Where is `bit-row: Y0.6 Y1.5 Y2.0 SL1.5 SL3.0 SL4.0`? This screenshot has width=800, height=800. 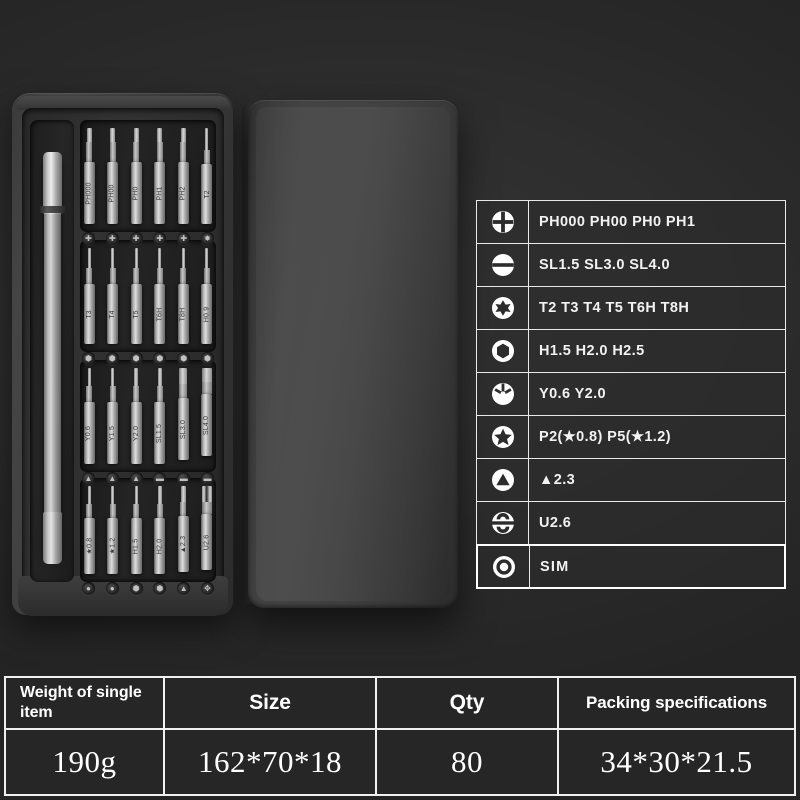 bit-row: Y0.6 Y1.5 Y2.0 SL1.5 SL3.0 SL4.0 is located at coordinates (148, 416).